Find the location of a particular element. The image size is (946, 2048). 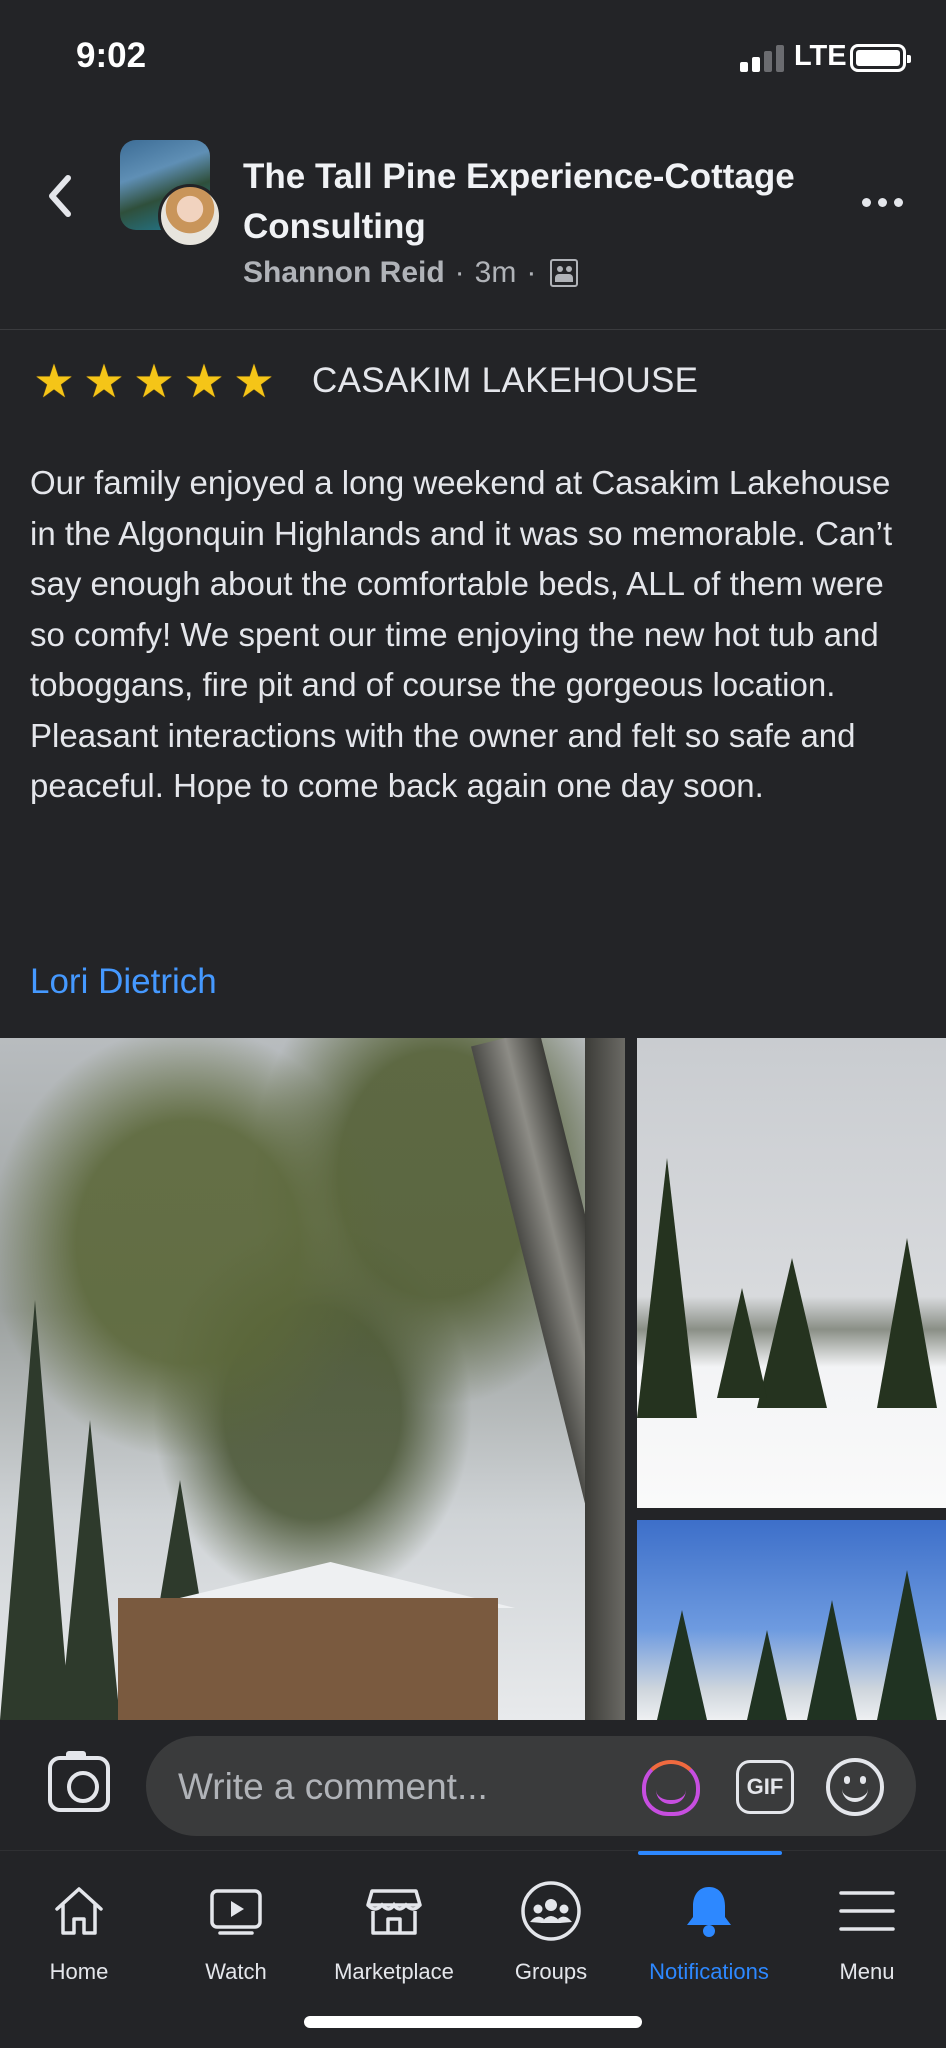

tab-watch: Watch is located at coordinates (236, 1926).